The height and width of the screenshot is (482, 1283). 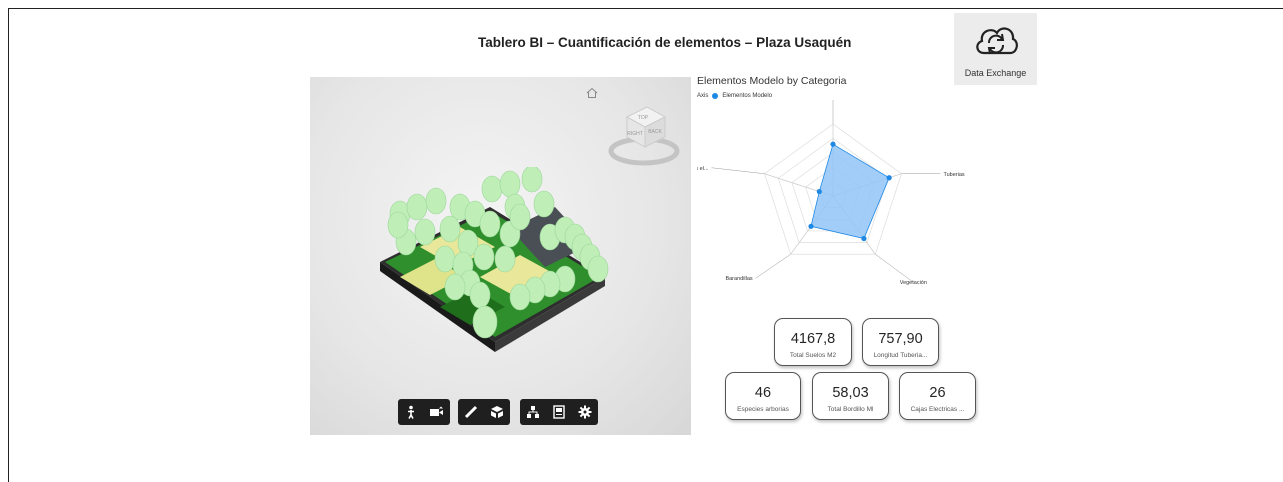 I want to click on data-exchange-button: Data Exchange, so click(x=995, y=49).